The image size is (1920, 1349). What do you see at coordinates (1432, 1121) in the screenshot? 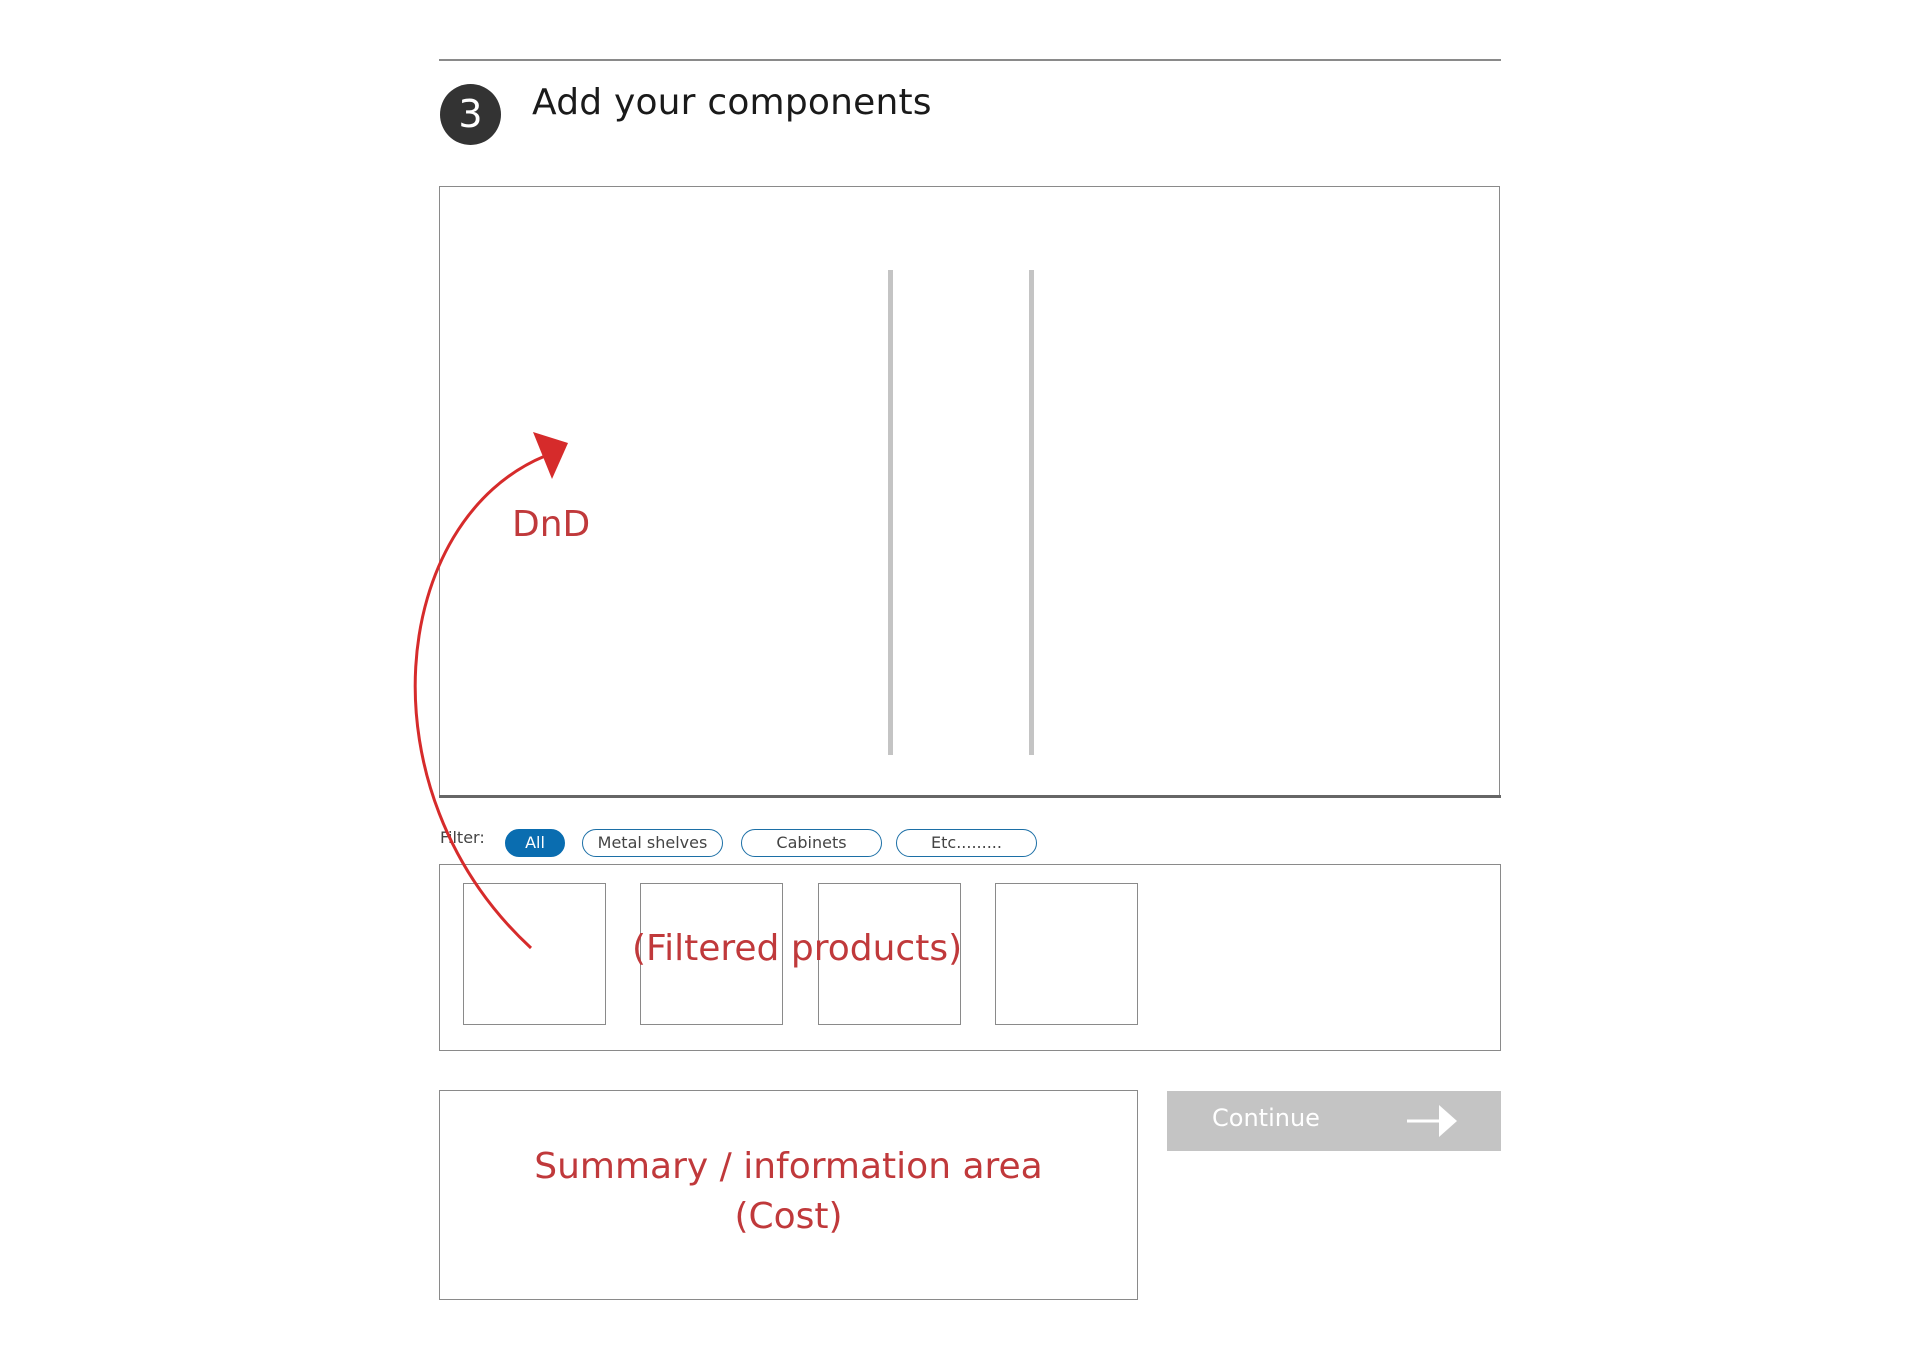
I see `arrow-right-icon` at bounding box center [1432, 1121].